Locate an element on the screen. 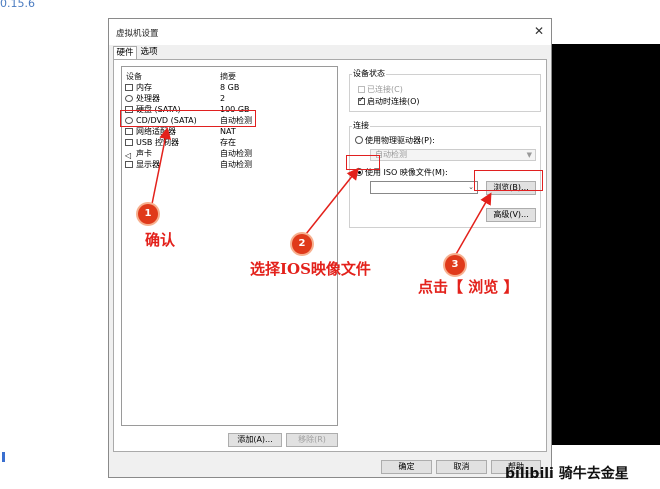 This screenshot has height=489, width=660. step-text-1: 确认 is located at coordinates (160, 240).